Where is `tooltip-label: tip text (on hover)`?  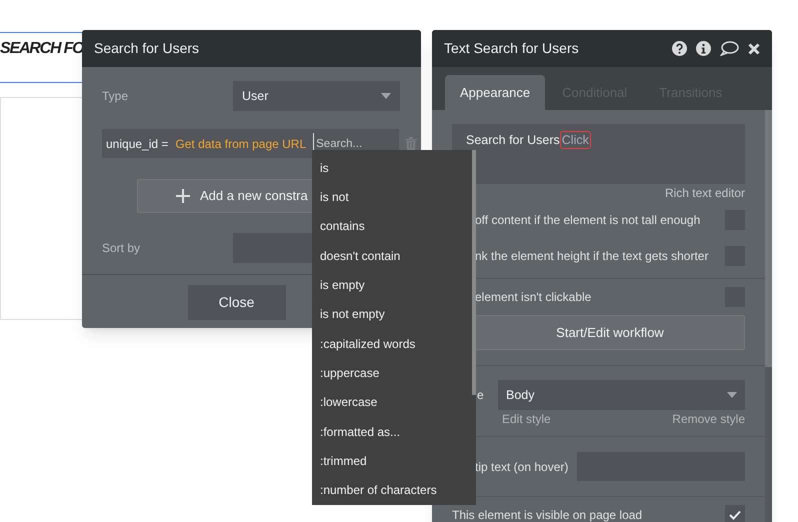 tooltip-label: tip text (on hover) is located at coordinates (521, 467).